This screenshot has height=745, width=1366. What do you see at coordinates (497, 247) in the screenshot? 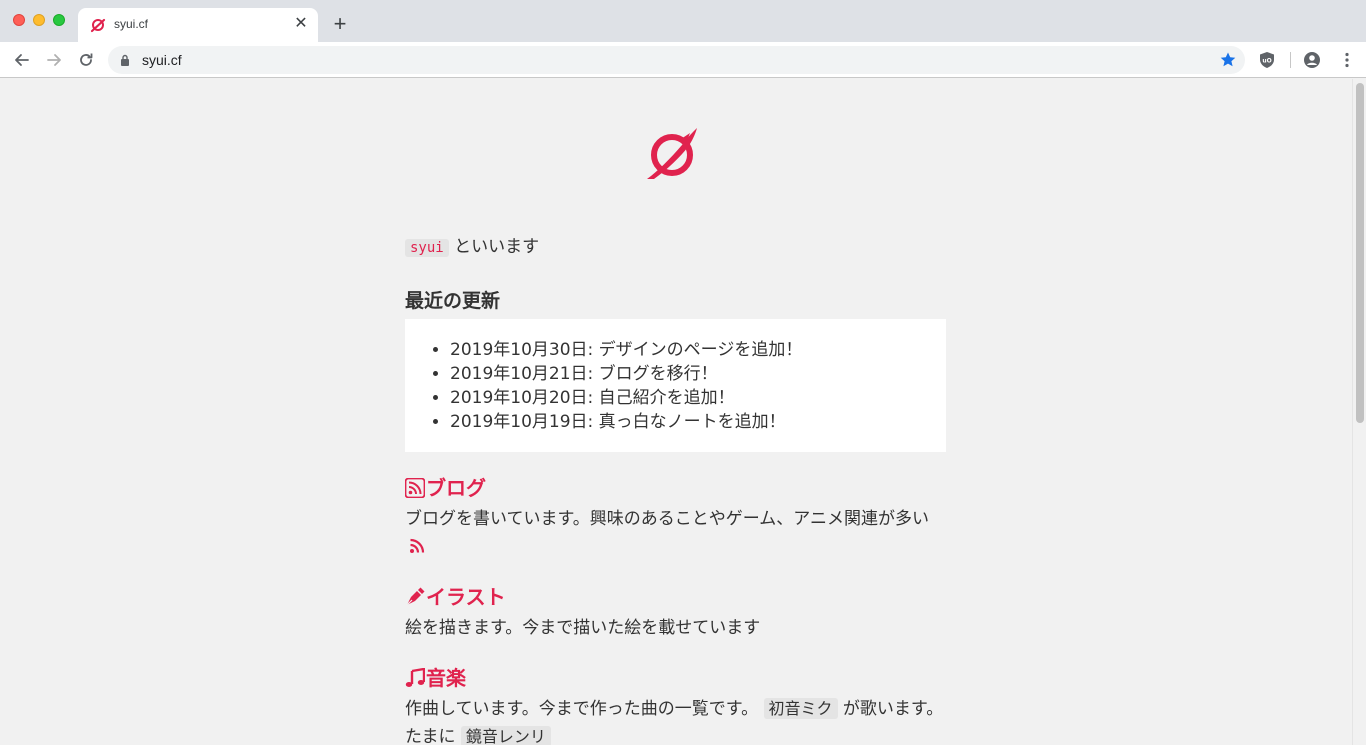
I see `intro-text: といいます` at bounding box center [497, 247].